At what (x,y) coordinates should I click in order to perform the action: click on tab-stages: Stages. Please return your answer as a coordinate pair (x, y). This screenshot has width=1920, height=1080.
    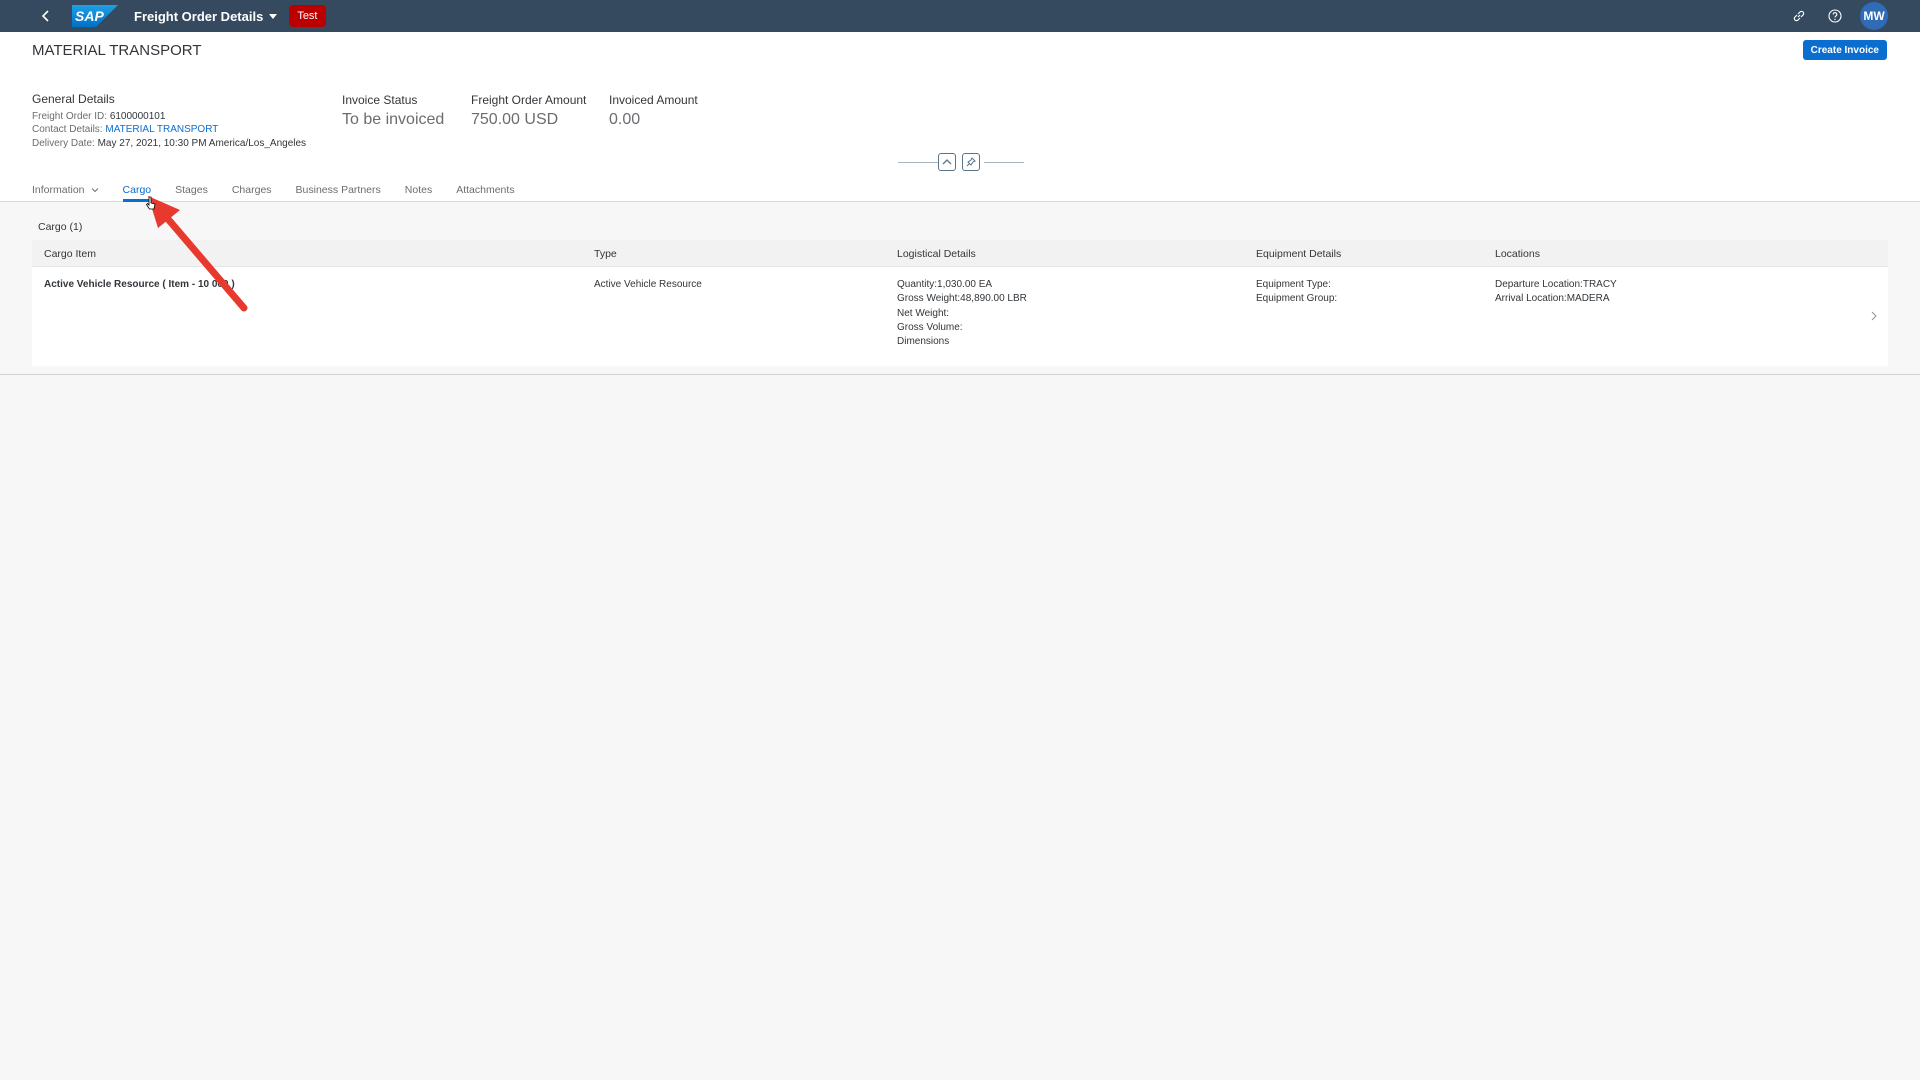
    Looking at the image, I should click on (191, 193).